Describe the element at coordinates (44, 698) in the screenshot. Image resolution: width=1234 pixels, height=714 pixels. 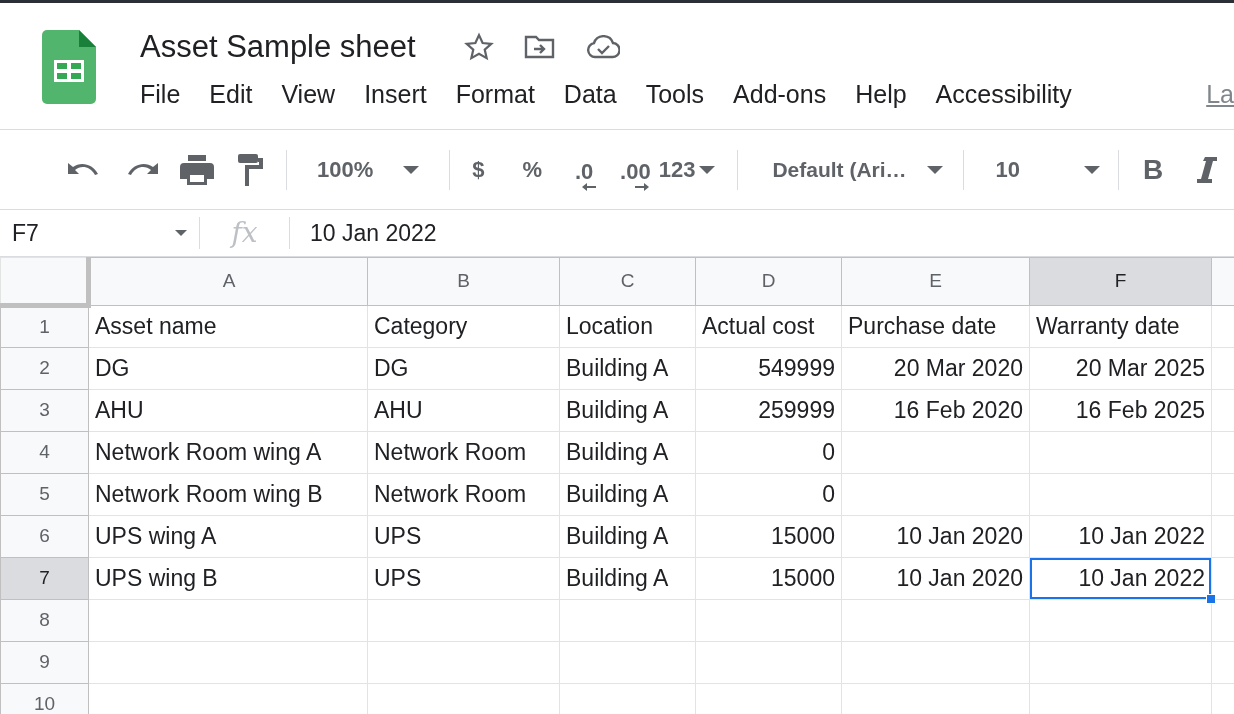
I see `row-header: 10` at that location.